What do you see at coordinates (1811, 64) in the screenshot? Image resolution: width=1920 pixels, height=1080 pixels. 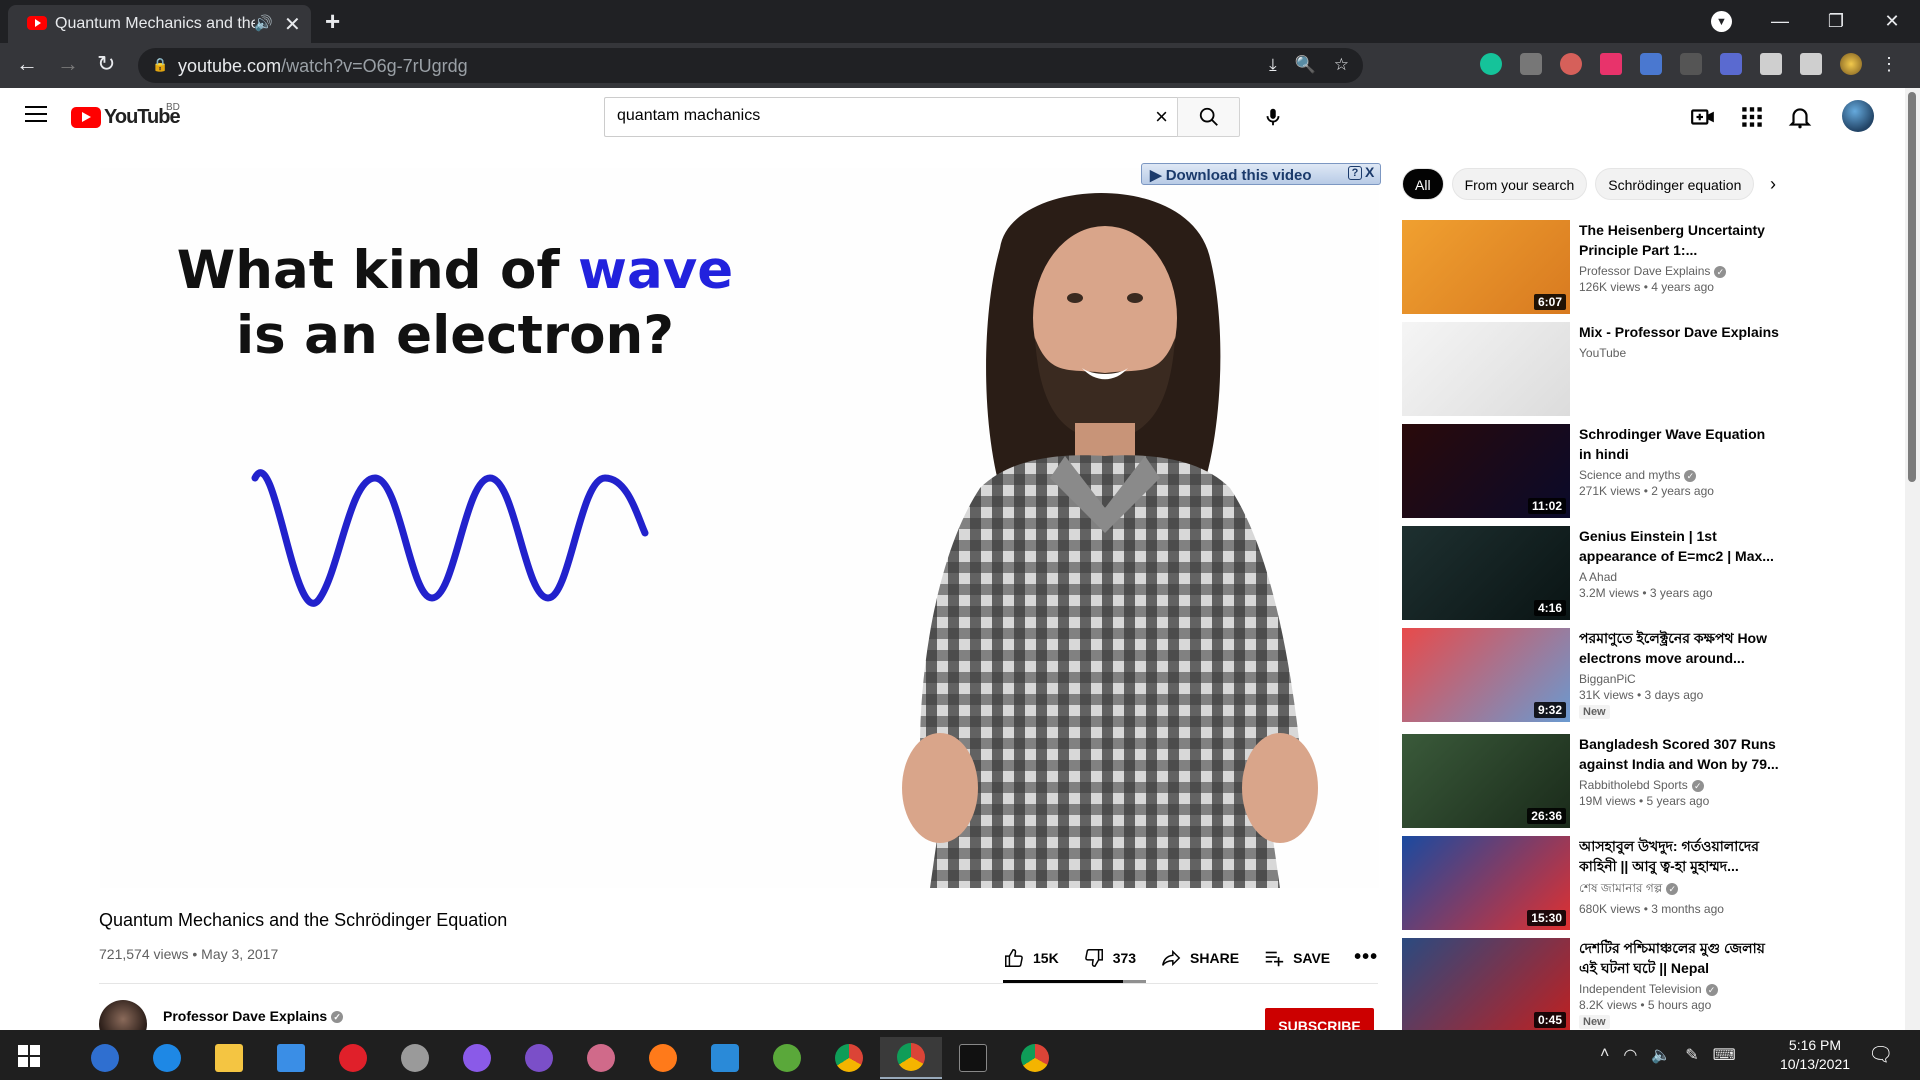 I see `reading-list-icon` at bounding box center [1811, 64].